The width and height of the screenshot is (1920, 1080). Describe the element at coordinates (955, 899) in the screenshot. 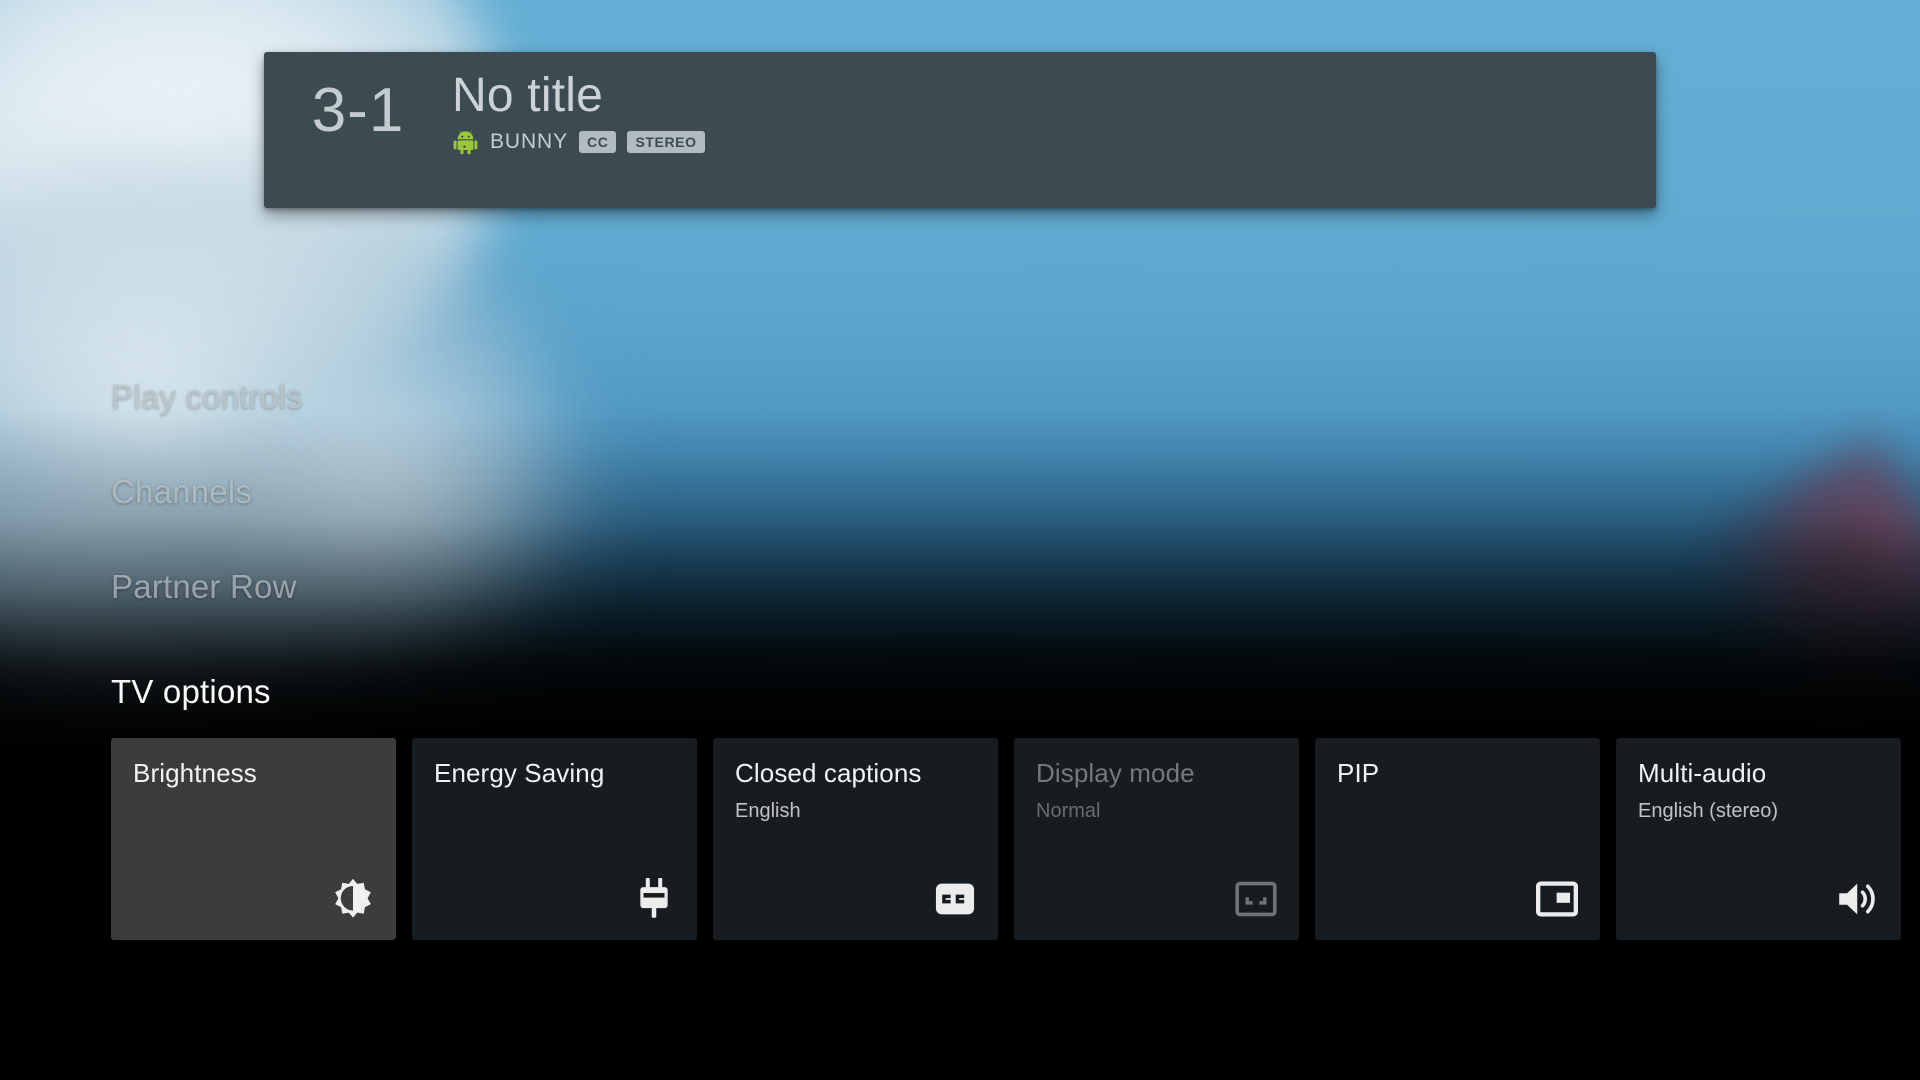

I see `cc-icon` at that location.